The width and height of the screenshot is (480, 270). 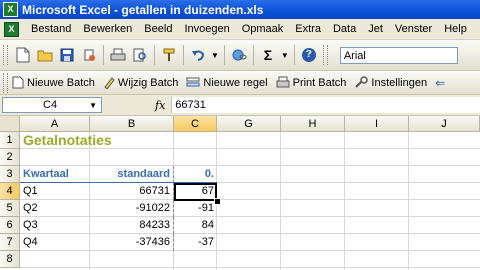 I want to click on formula-bar: C4 ▼ fx 66731, so click(x=240, y=105).